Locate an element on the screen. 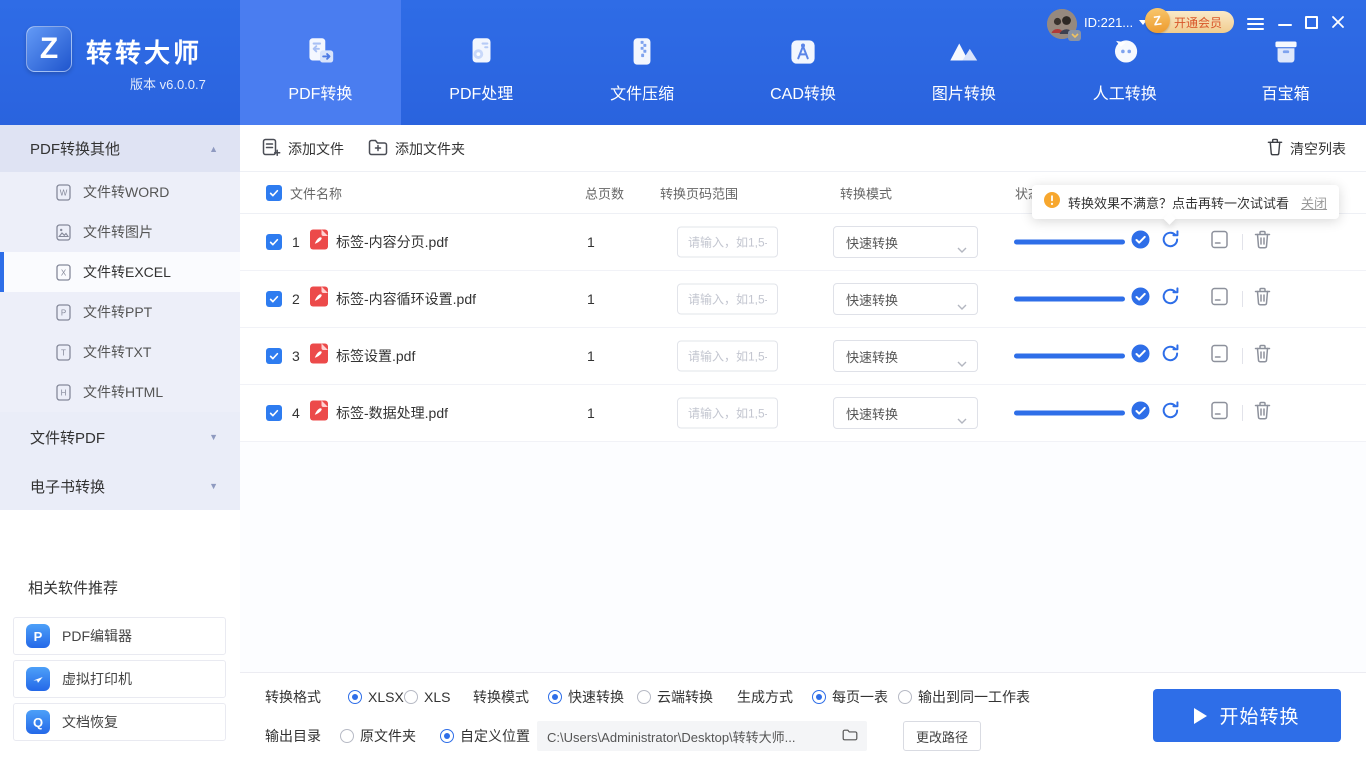  tab-file-compress: 文件压缩 is located at coordinates (642, 62).